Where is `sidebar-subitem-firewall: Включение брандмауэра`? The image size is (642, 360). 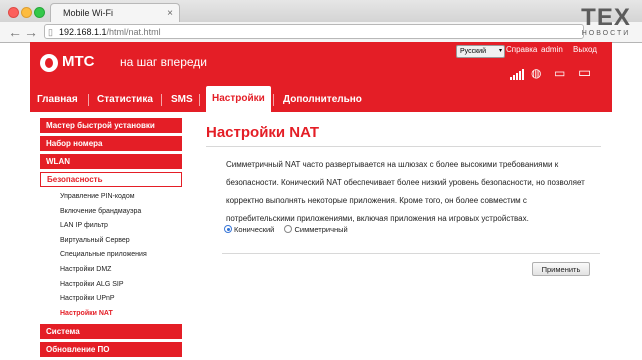 sidebar-subitem-firewall: Включение брандмауэра is located at coordinates (111, 212).